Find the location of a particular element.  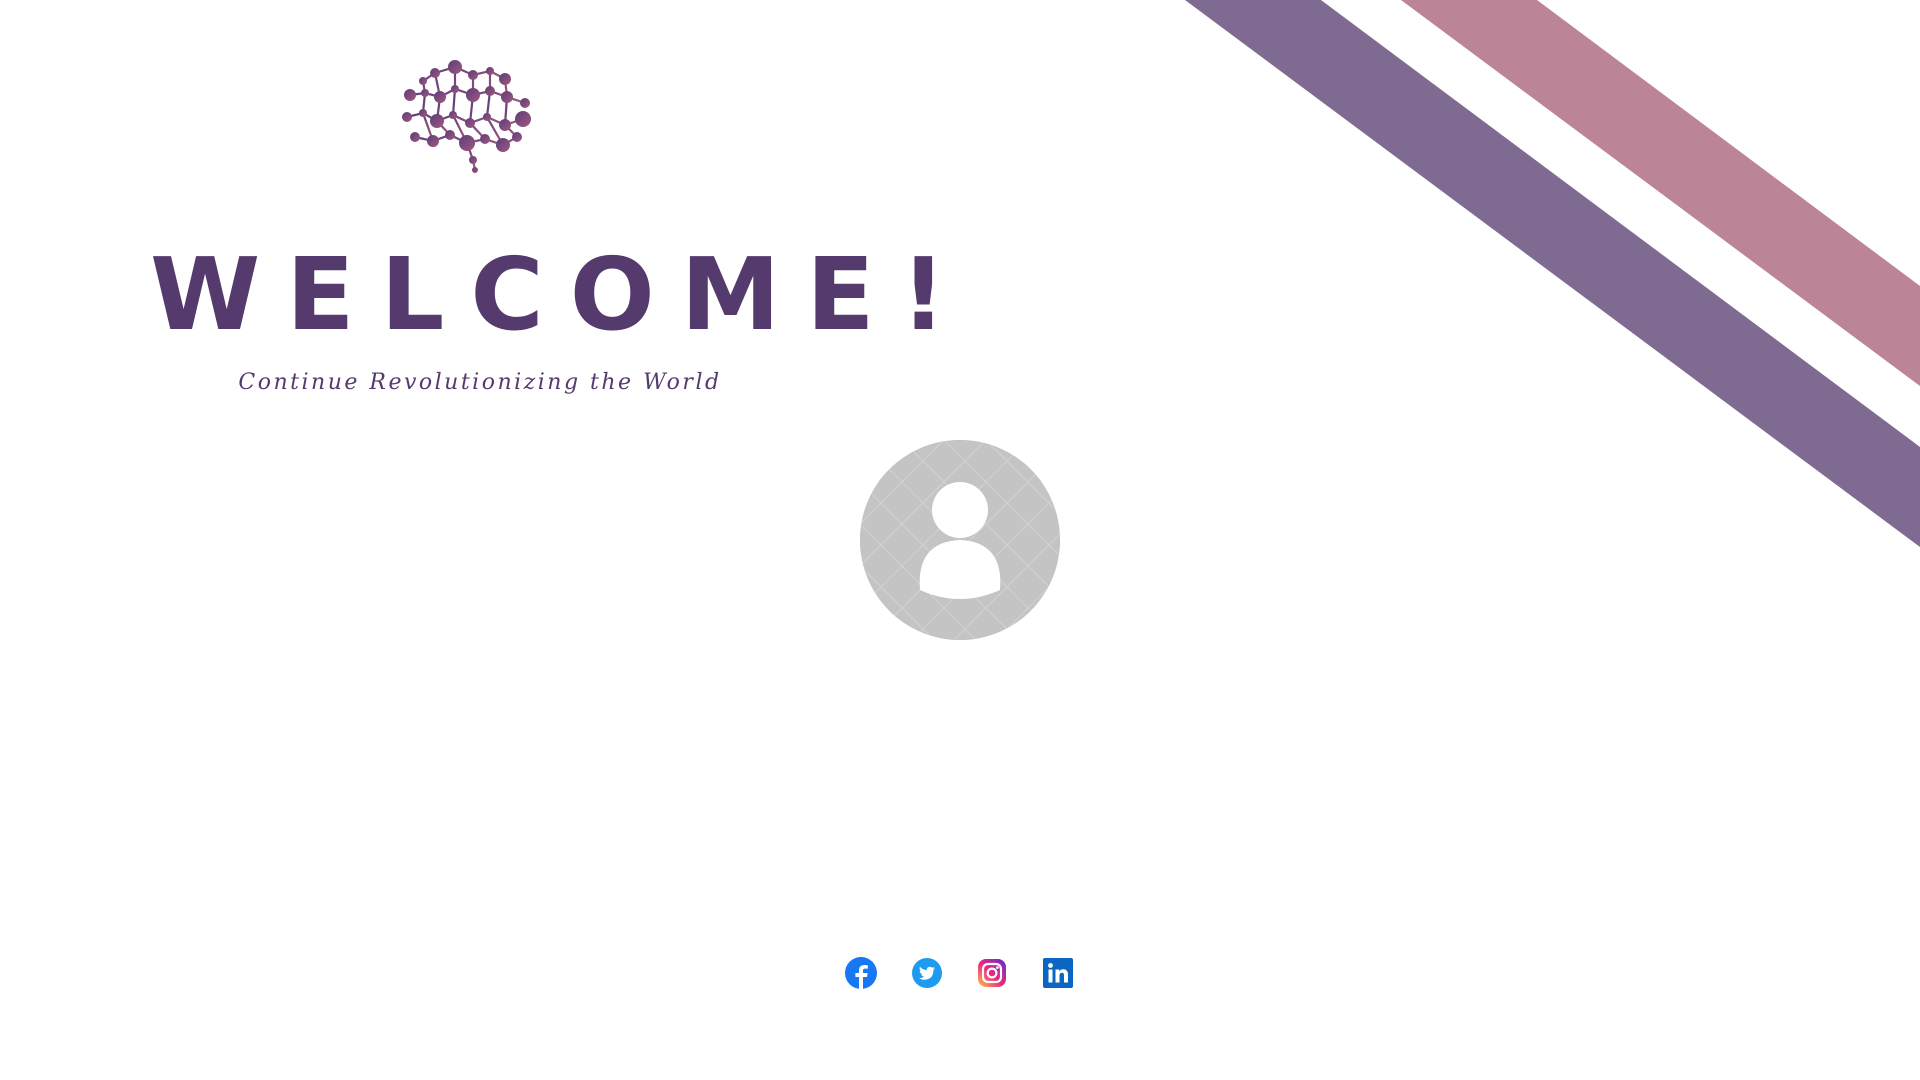

tagline: Continue Revolutionizing the World is located at coordinates (480, 382).